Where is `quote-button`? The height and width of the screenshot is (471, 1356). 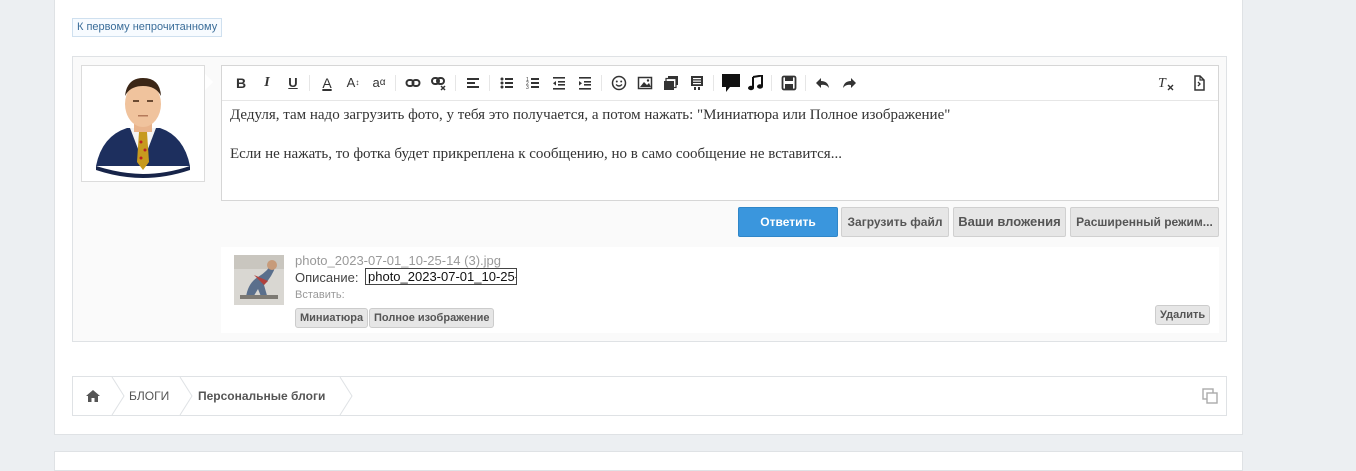
quote-button is located at coordinates (731, 83).